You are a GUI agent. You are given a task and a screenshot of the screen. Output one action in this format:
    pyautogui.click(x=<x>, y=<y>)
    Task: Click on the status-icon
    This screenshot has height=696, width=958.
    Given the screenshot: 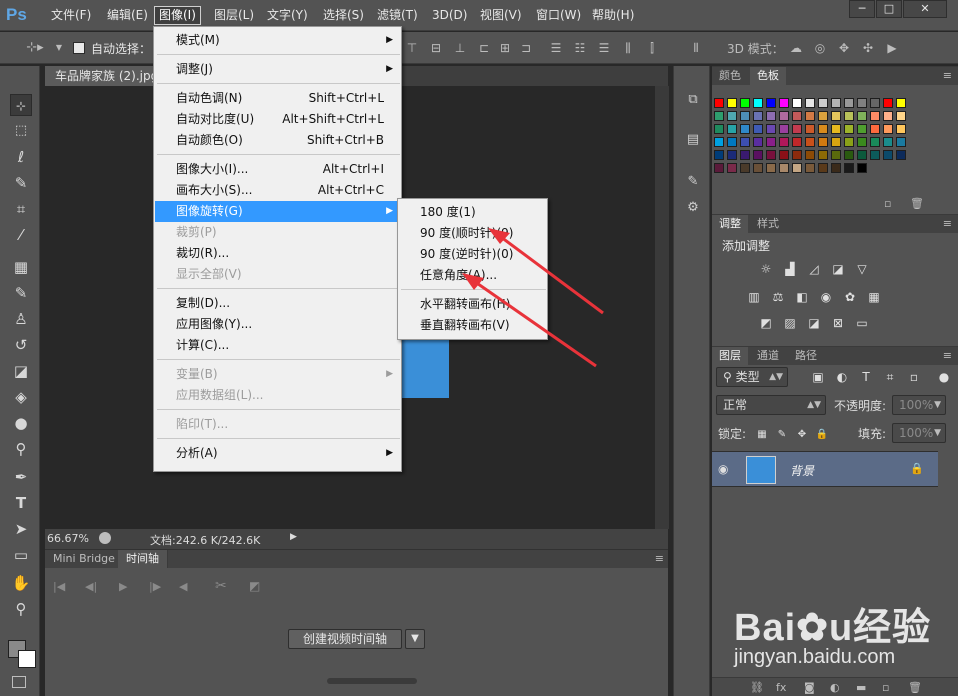 What is the action you would take?
    pyautogui.click(x=105, y=538)
    